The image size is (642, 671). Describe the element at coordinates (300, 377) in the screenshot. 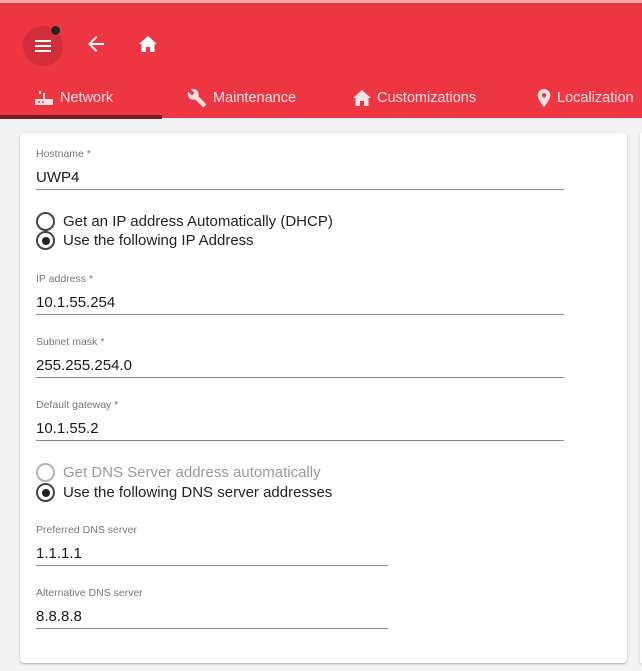

I see `subnet-mask-underline` at that location.